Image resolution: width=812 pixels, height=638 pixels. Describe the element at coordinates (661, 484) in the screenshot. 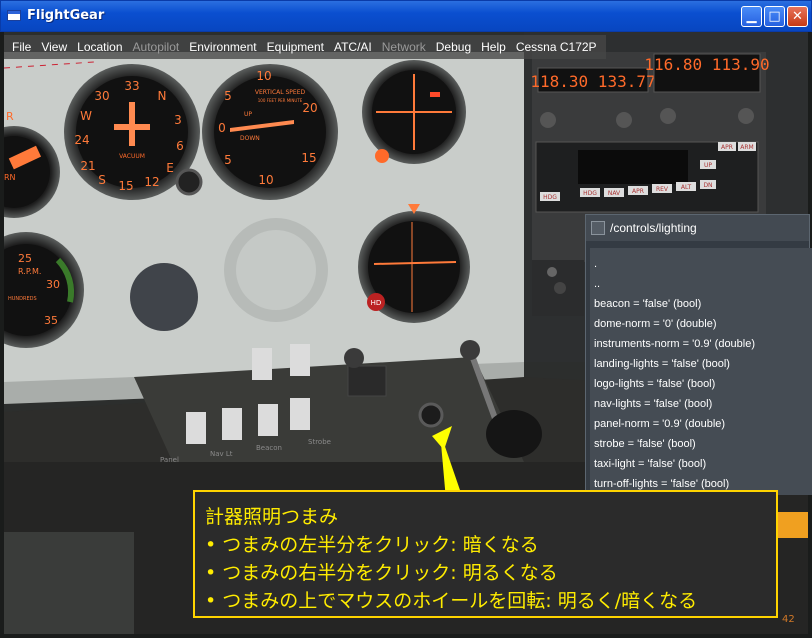

I see `list-item: turn-off-lights = 'false' (bool)` at that location.